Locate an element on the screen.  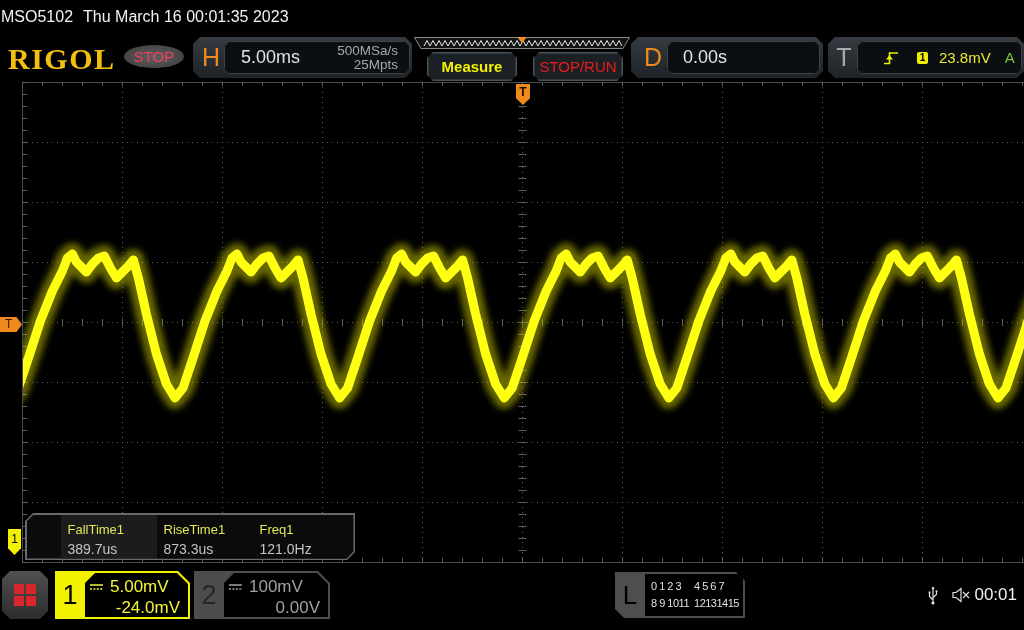
trigger-level: 23.8mV is located at coordinates (965, 57).